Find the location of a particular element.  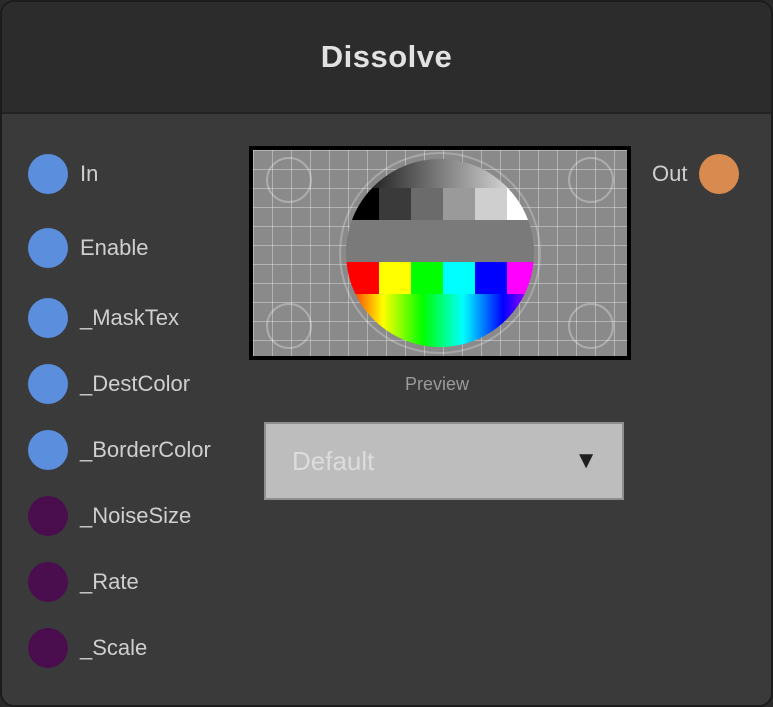

port-label-scale: _Scale is located at coordinates (114, 647).